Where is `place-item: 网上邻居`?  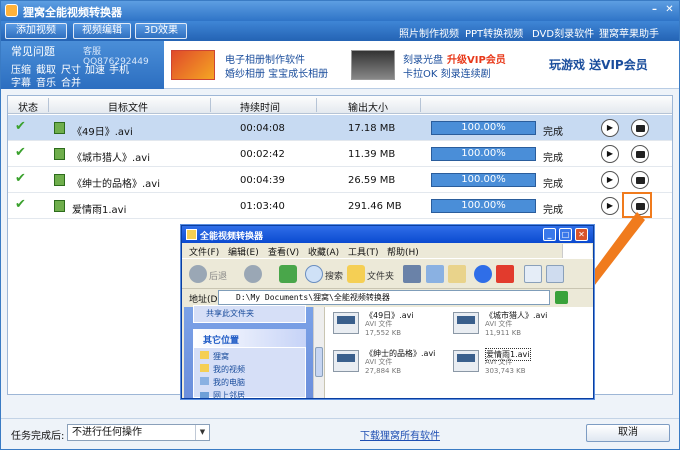
place-item: 网上邻居 is located at coordinates (222, 395).